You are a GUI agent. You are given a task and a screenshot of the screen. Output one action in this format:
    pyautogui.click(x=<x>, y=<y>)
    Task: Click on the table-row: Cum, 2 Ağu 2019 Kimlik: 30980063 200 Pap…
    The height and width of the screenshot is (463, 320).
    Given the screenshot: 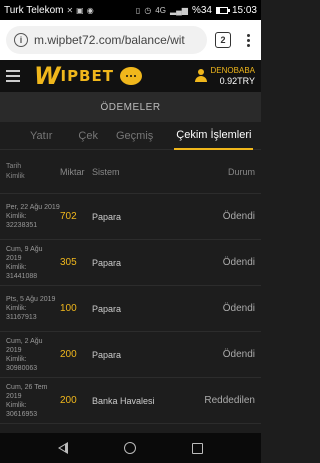 What is the action you would take?
    pyautogui.click(x=130, y=355)
    